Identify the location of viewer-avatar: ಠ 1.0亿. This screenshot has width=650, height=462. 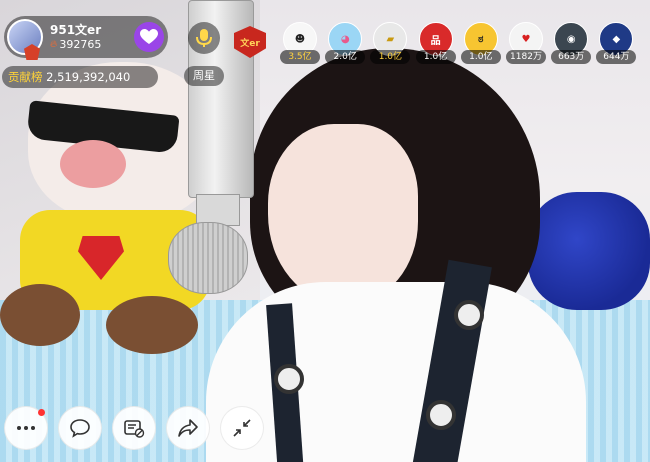
(480, 43).